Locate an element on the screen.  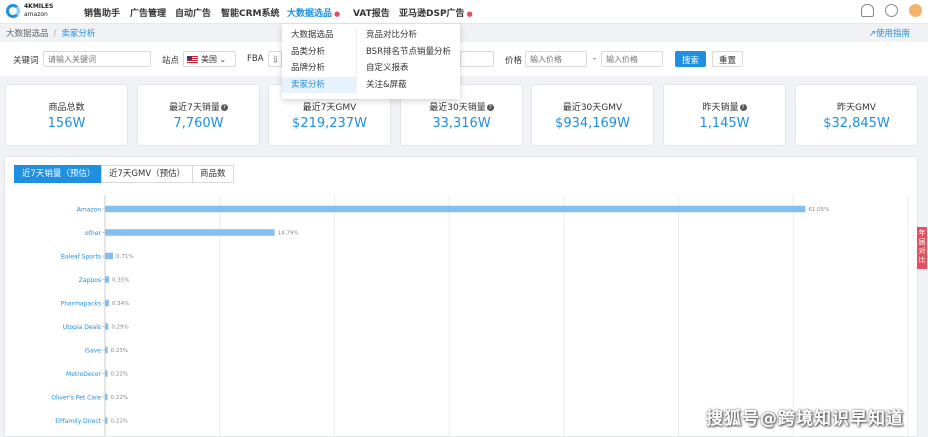
dropdown-item-follow-block: 关注&屏蔽 is located at coordinates (408, 85).